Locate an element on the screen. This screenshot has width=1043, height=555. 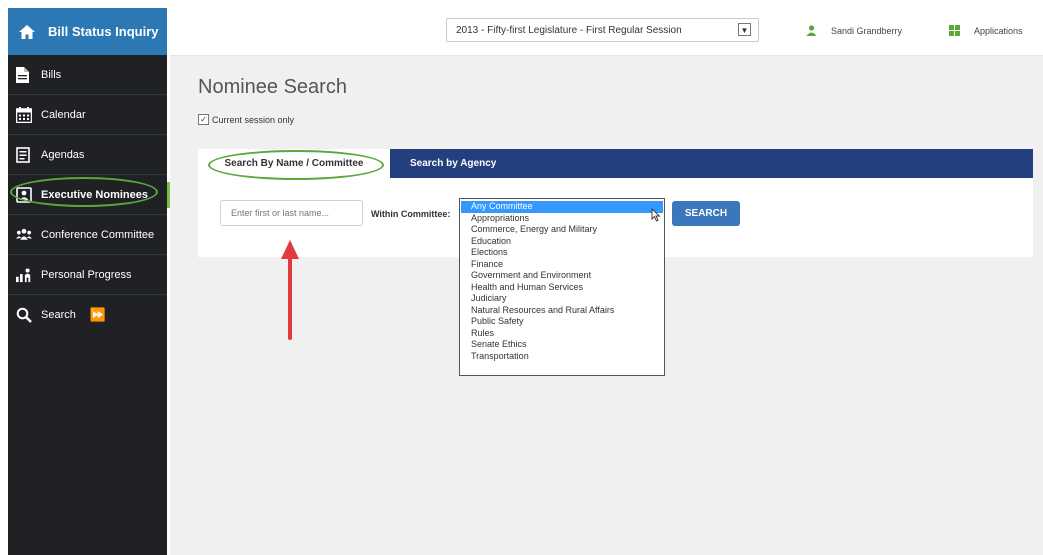
tab-search-by-agency: Search by Agency is located at coordinates (453, 163).